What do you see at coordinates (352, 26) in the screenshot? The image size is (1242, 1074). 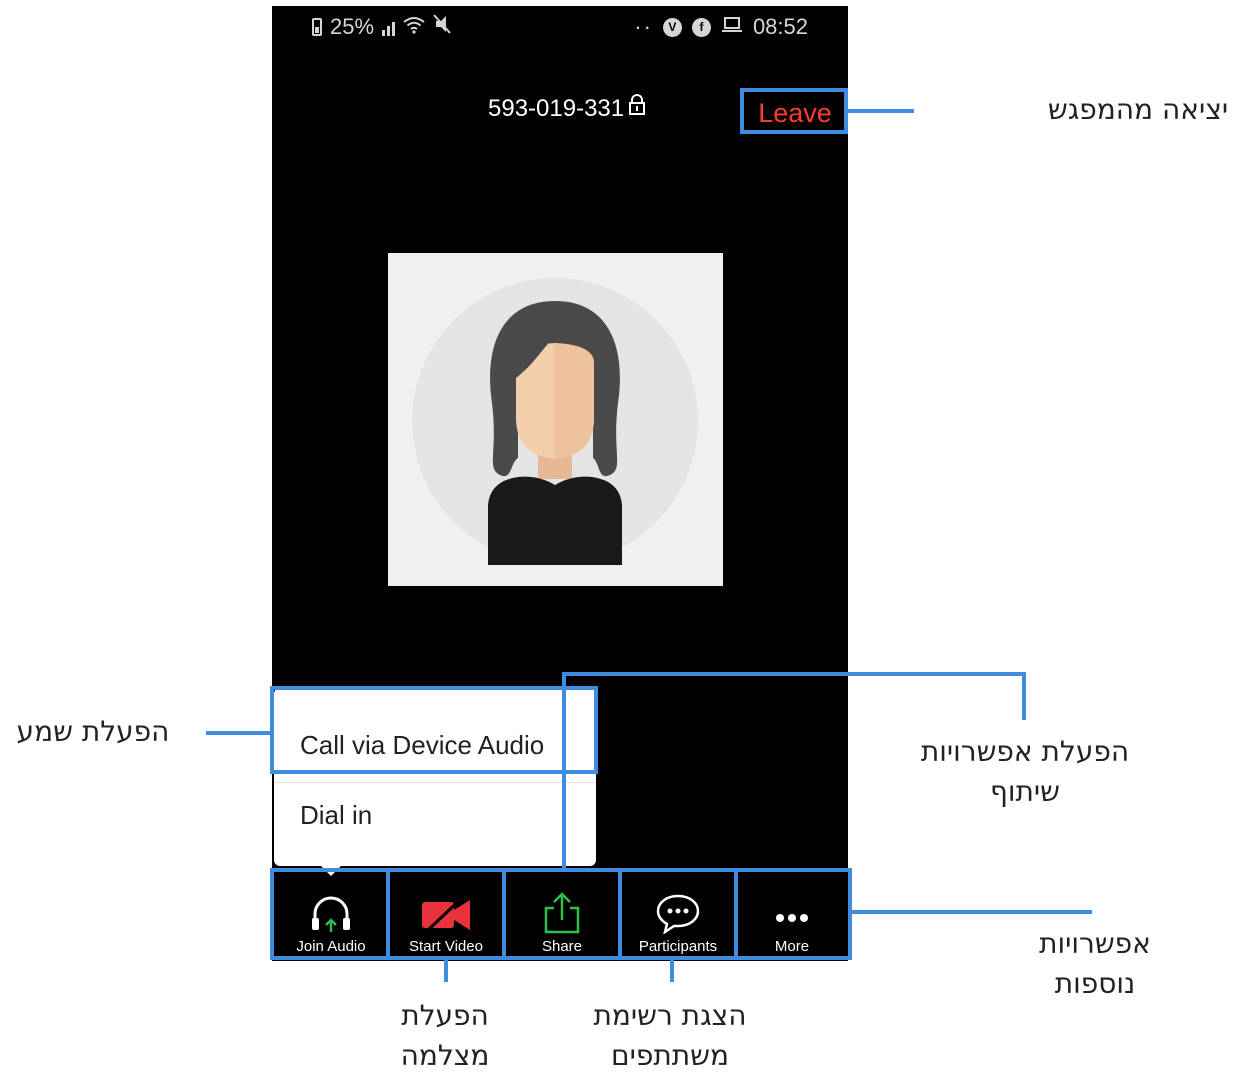 I see `battery-percent: 25%` at bounding box center [352, 26].